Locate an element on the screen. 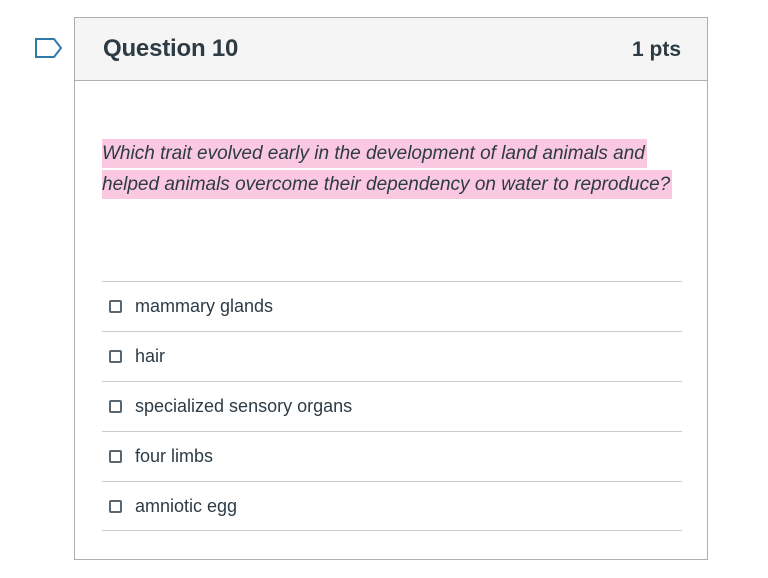 The image size is (768, 578). answer-option: hair is located at coordinates (392, 356).